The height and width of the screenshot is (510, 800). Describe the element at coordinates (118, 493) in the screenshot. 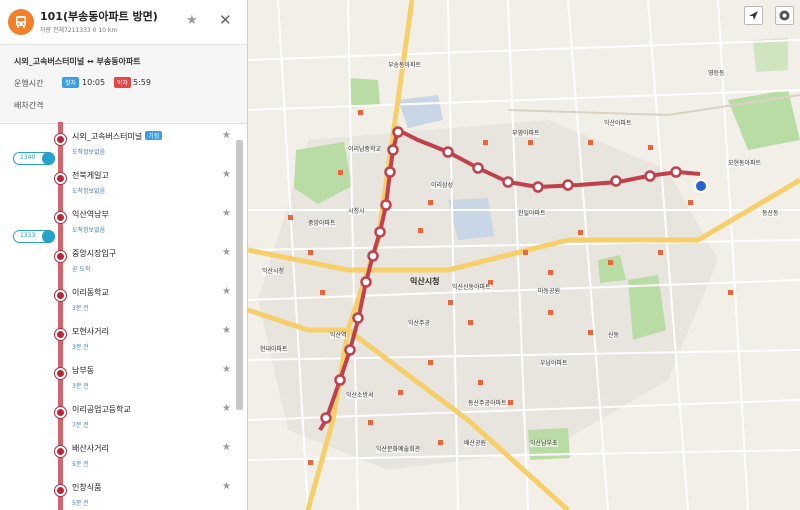

I see `stop-item: 인창식품 5분 전 ★` at that location.